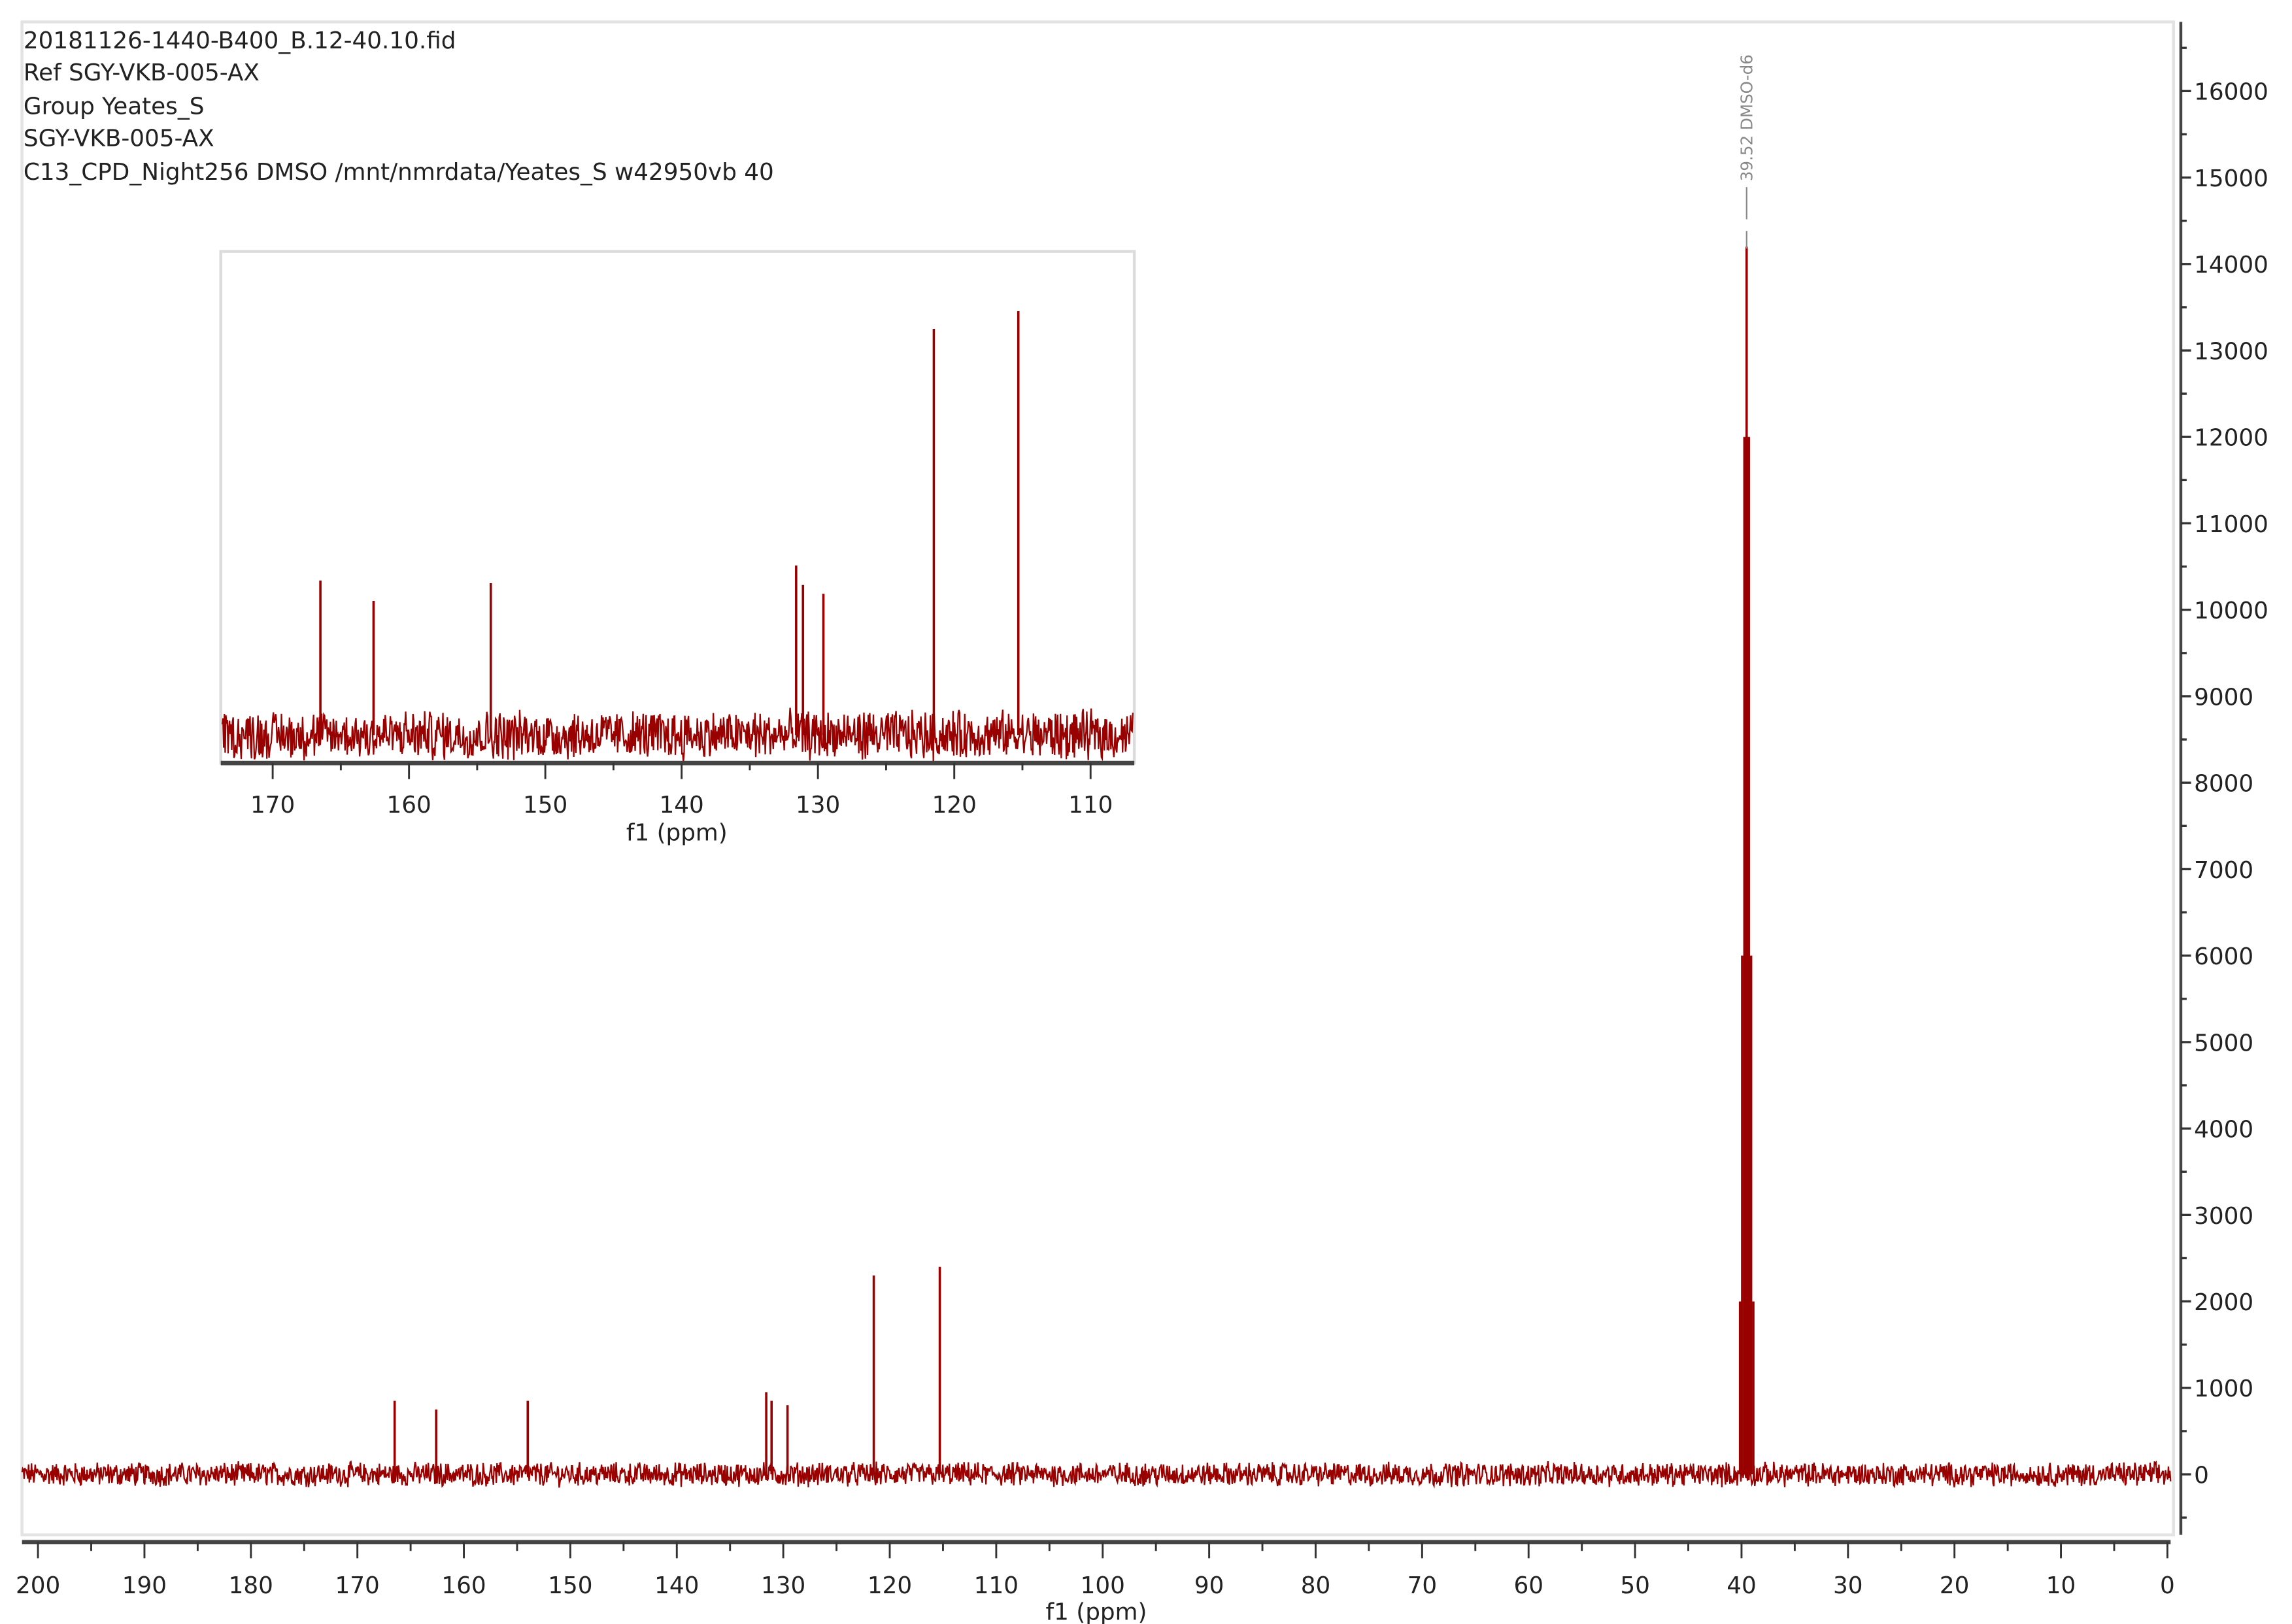 The image size is (2292, 1624). Describe the element at coordinates (2223, 1043) in the screenshot. I see `y-tick-label: 5000` at that location.